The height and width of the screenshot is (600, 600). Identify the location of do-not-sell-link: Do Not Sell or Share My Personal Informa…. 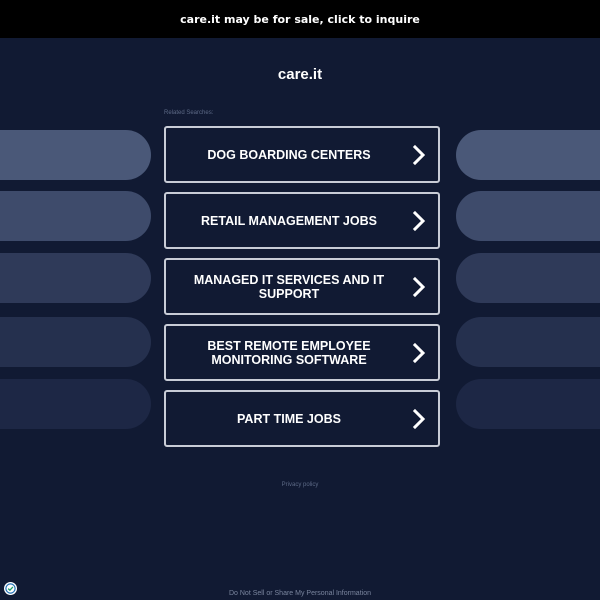
(300, 593).